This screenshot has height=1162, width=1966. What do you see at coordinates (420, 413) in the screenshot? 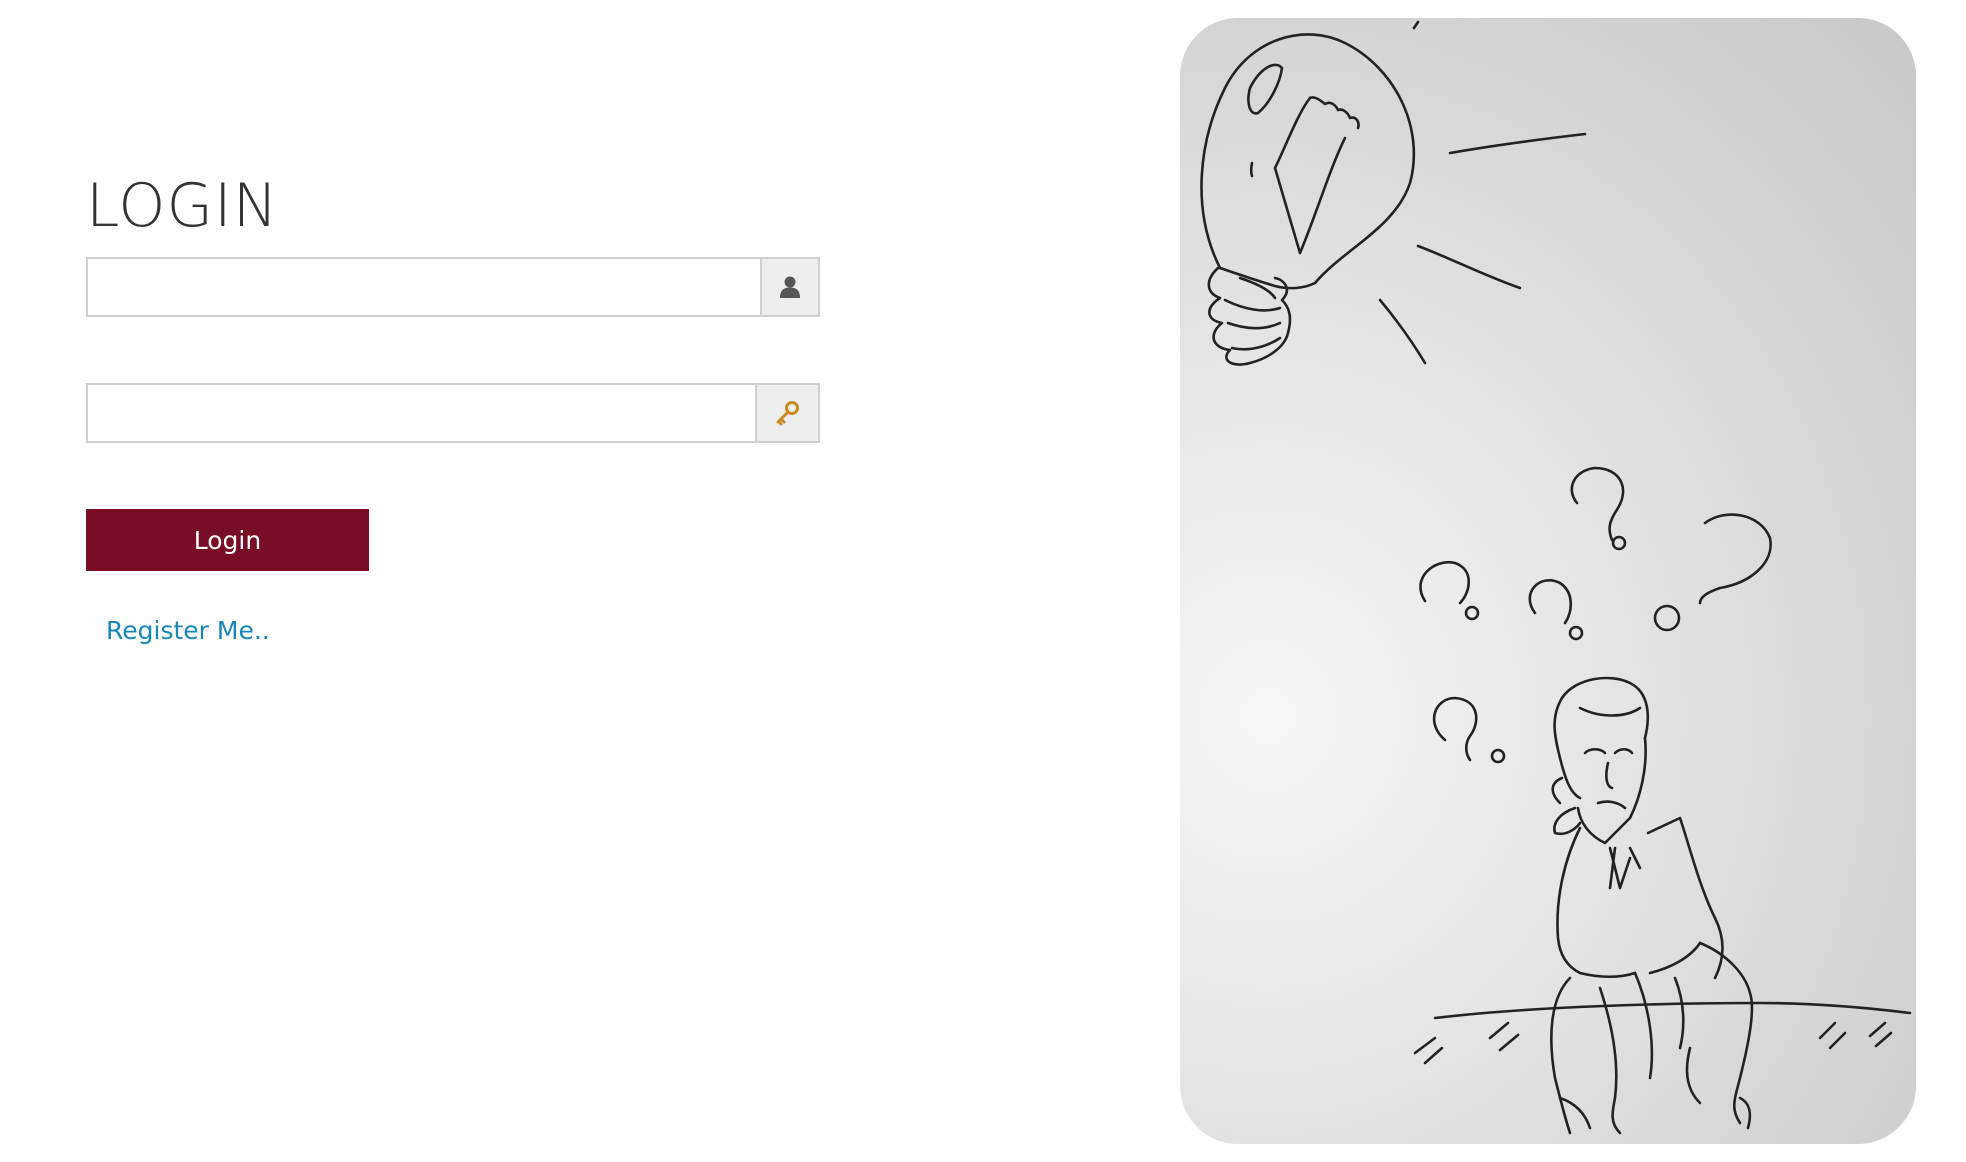
I see `password-input` at bounding box center [420, 413].